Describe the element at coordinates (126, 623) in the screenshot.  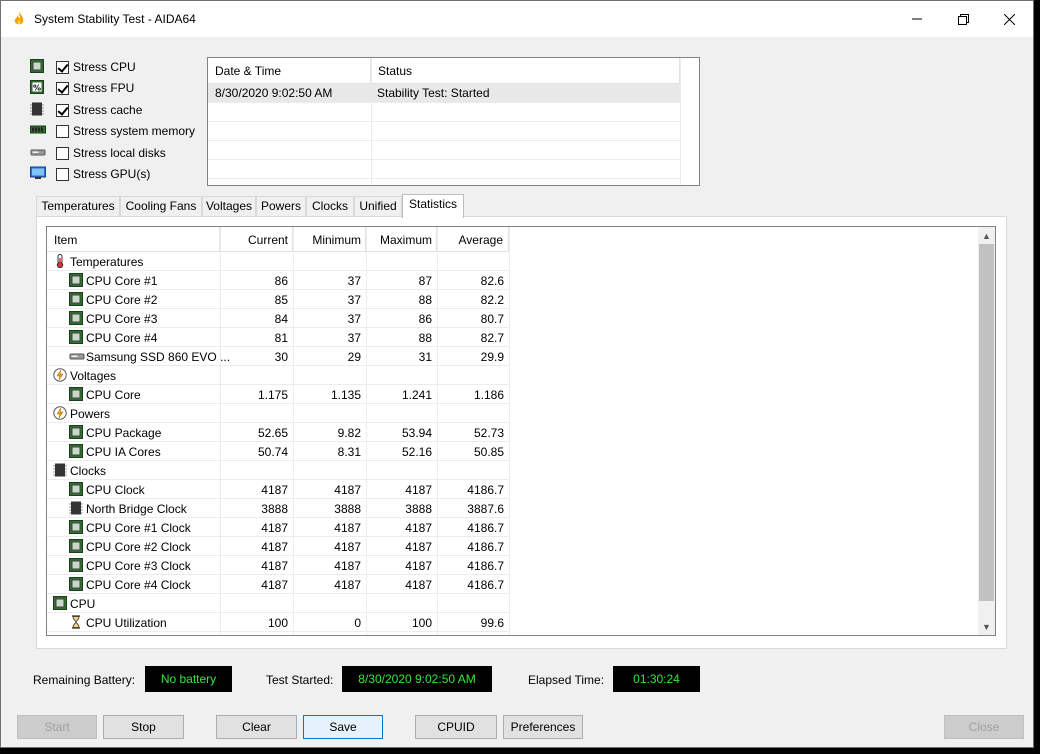
I see `row-label: CPU Utilization` at that location.